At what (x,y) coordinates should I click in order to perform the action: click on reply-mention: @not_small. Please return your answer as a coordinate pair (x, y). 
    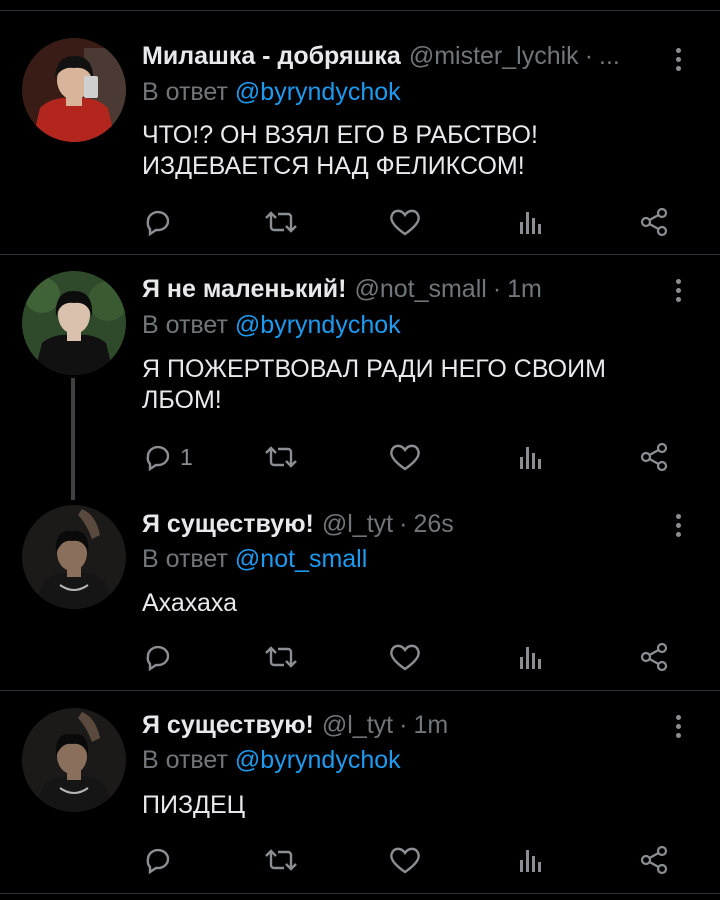
    Looking at the image, I should click on (301, 559).